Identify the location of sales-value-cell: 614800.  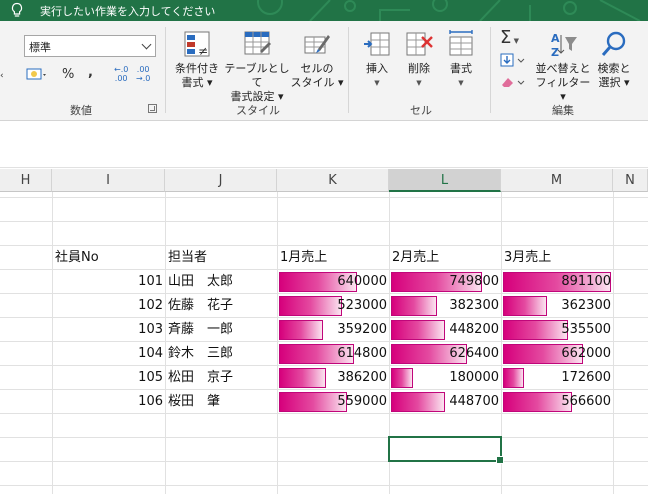
(333, 354).